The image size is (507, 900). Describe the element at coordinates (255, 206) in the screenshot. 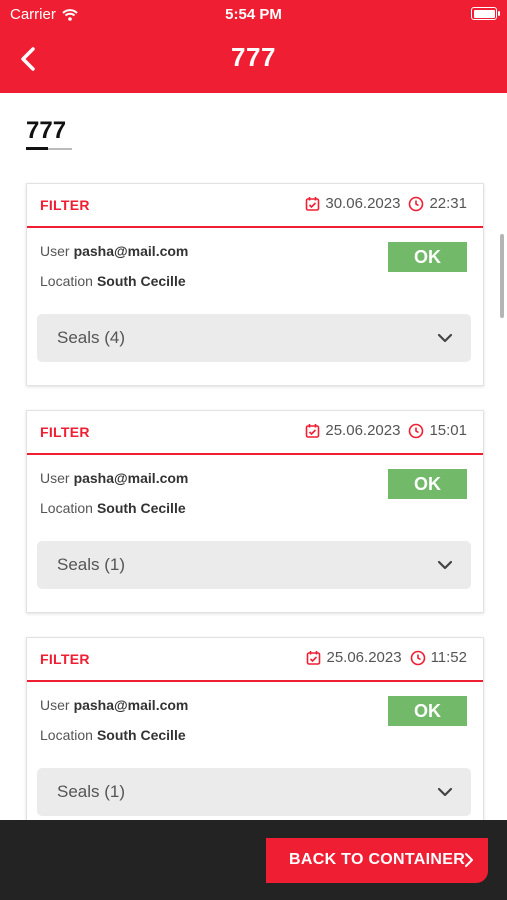

I see `card-header: FILTER 30.06.2023 22:31` at that location.